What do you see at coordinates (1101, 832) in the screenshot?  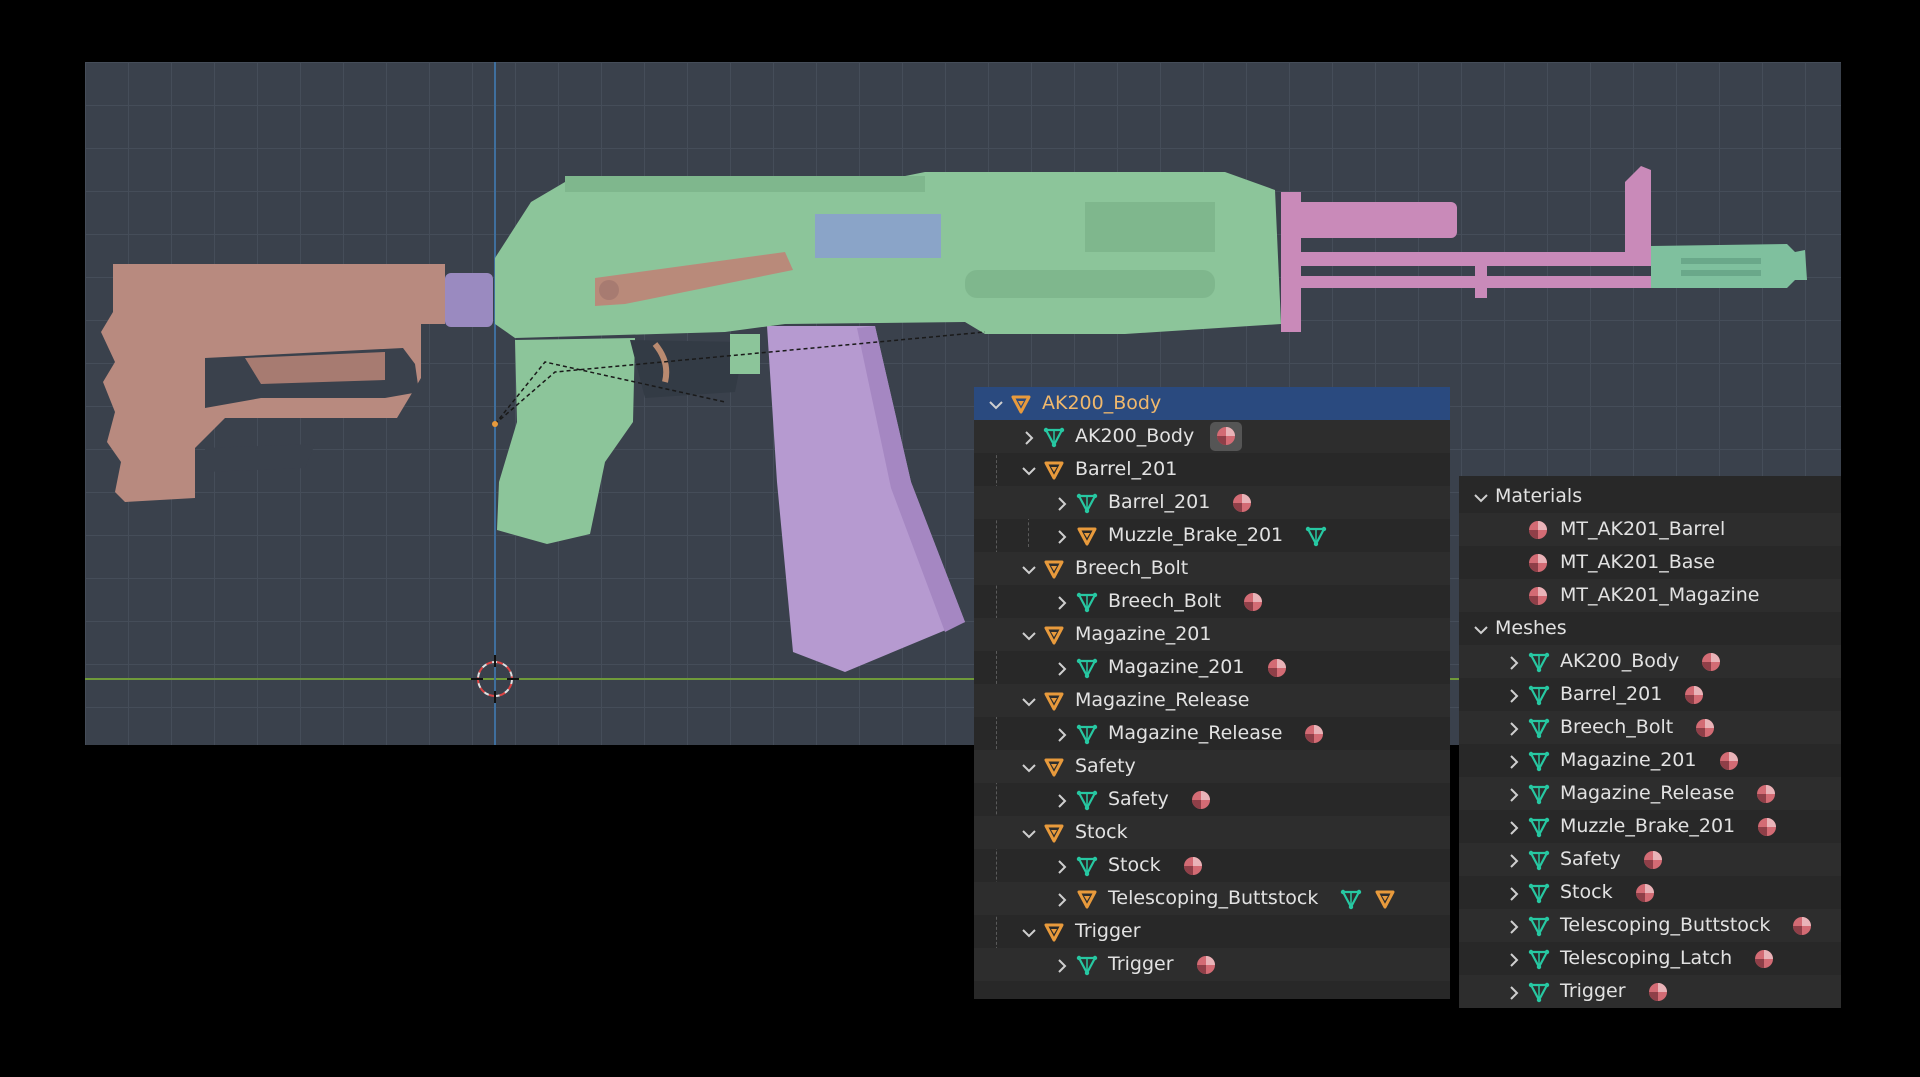 I see `row-label: Stock` at bounding box center [1101, 832].